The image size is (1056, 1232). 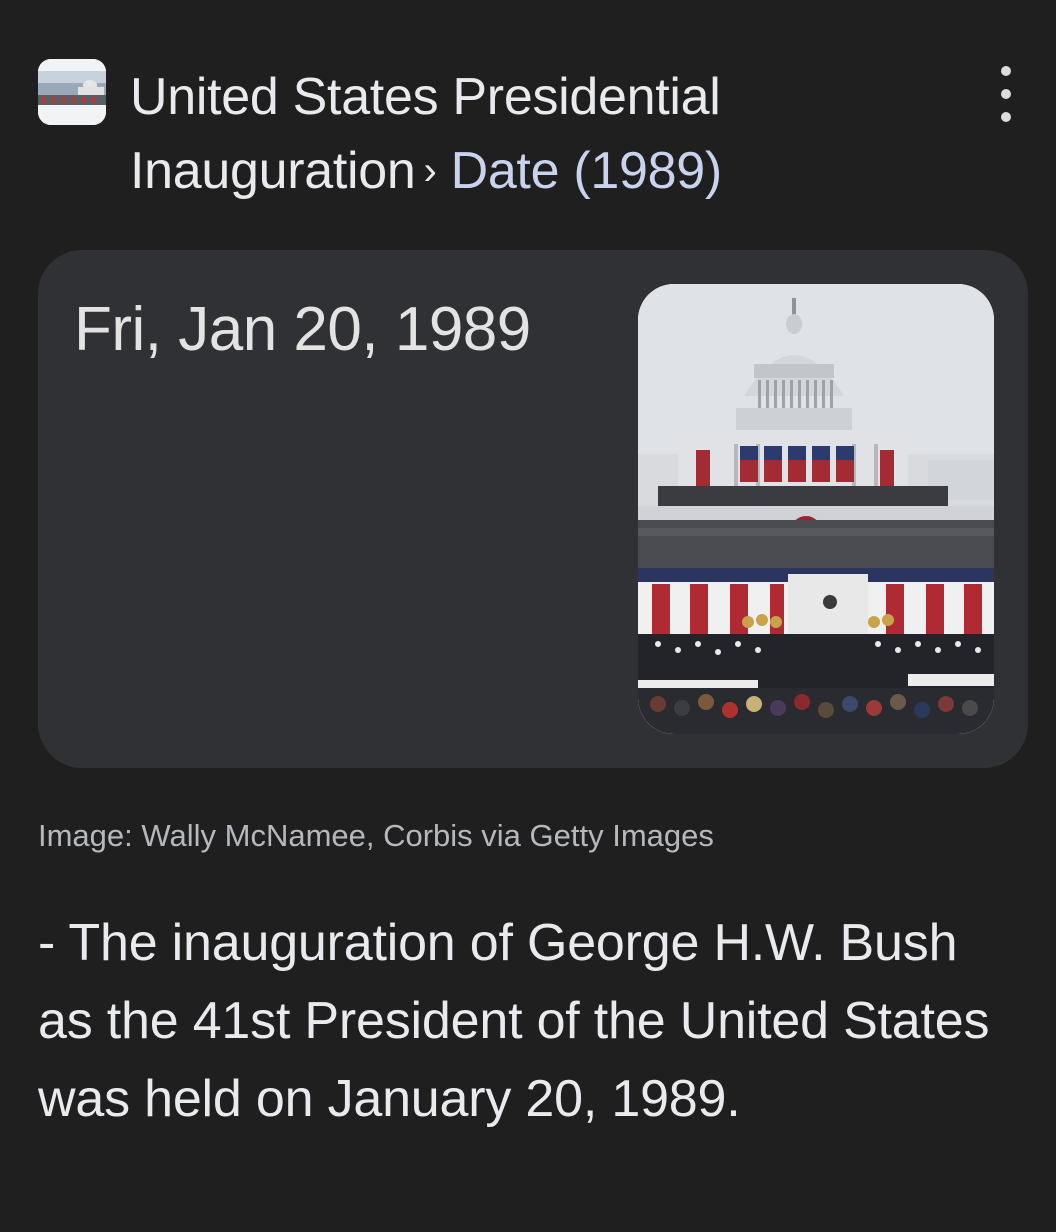 I want to click on answer-date: Fri, Jan 20, 1989, so click(x=302, y=329).